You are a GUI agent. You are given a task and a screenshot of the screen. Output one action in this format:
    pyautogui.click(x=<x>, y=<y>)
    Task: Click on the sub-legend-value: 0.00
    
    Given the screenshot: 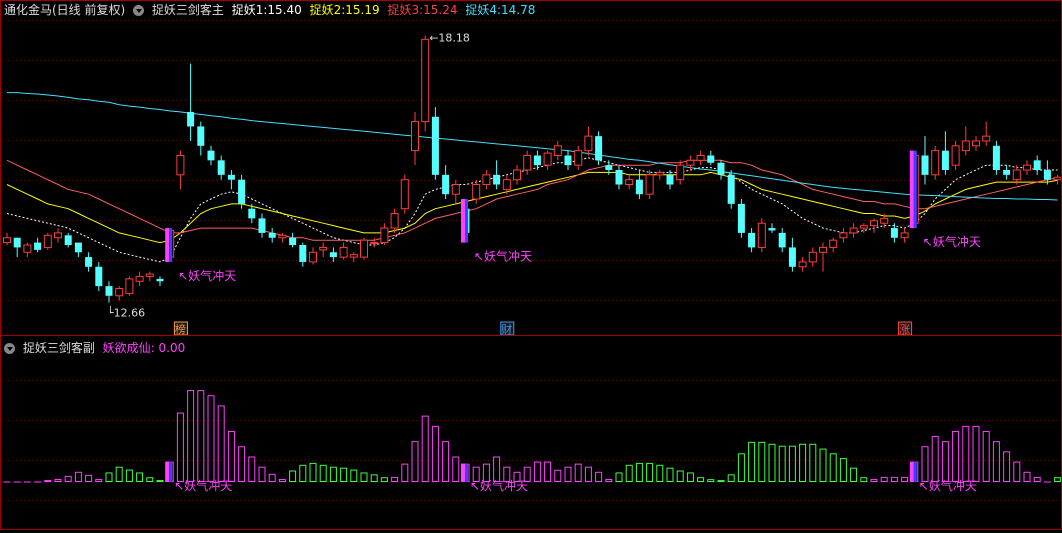 What is the action you would take?
    pyautogui.click(x=172, y=348)
    